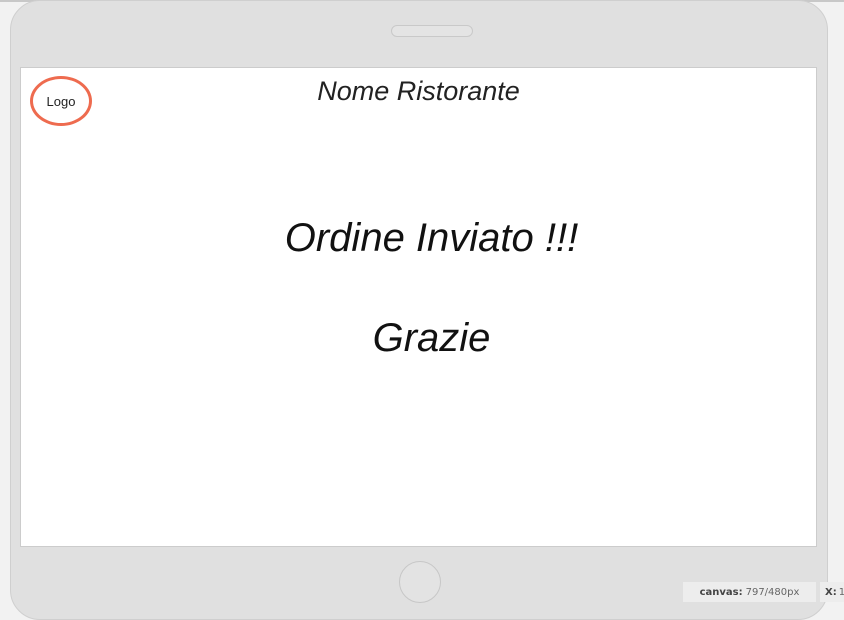  I want to click on x-label: X:, so click(831, 592).